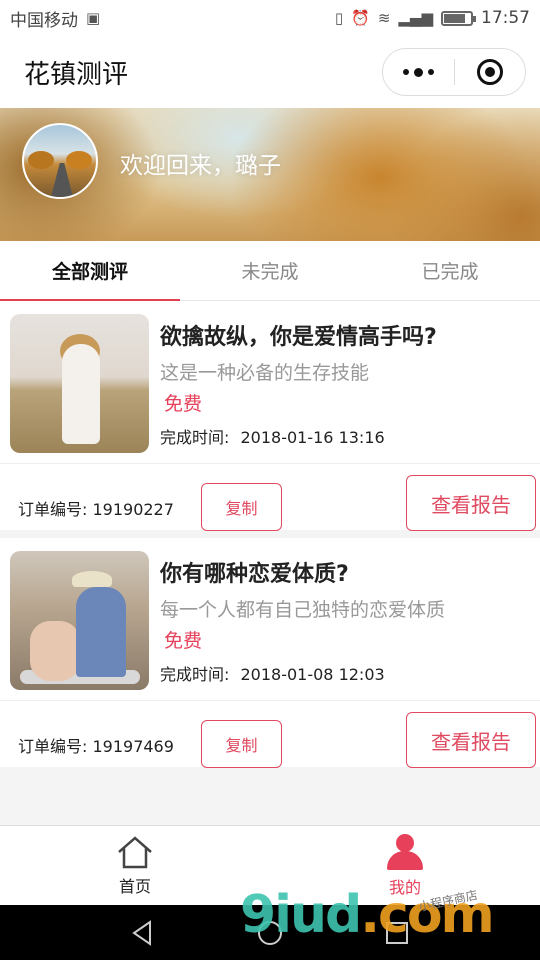 This screenshot has height=960, width=540. I want to click on home-icon, so click(135, 851).